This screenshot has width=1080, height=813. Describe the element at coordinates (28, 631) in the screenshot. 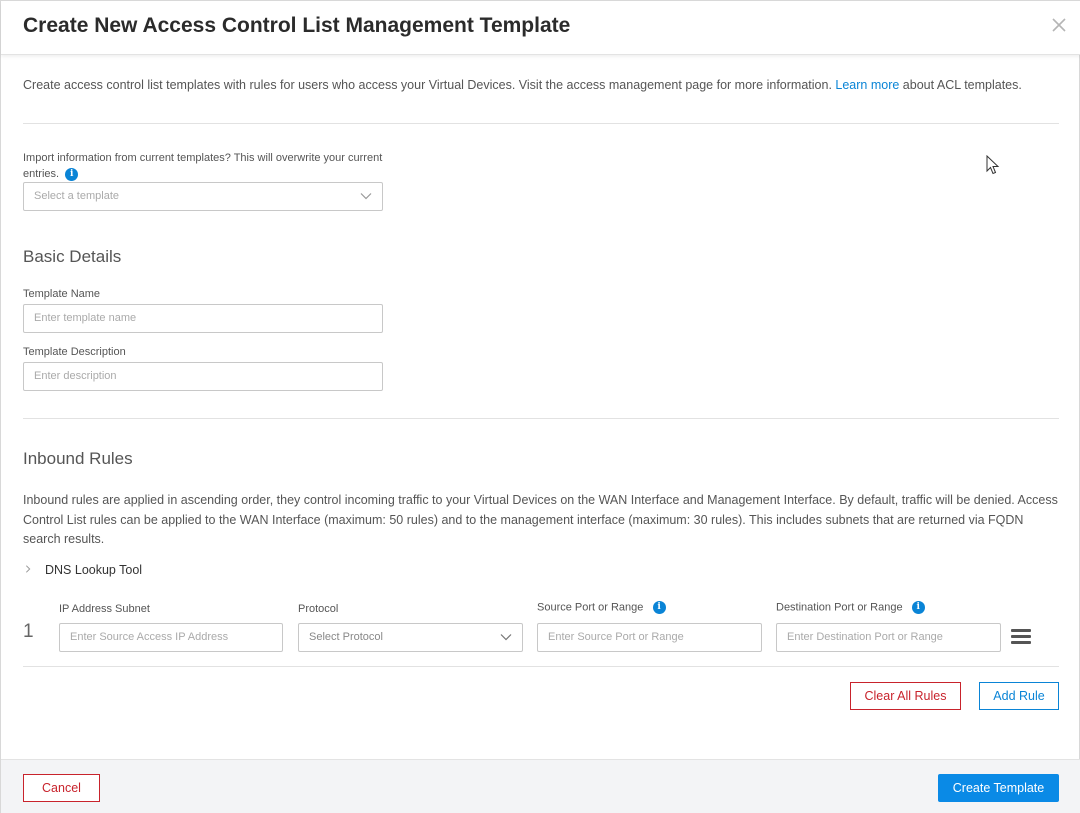

I see `rule-row-number: 1` at that location.